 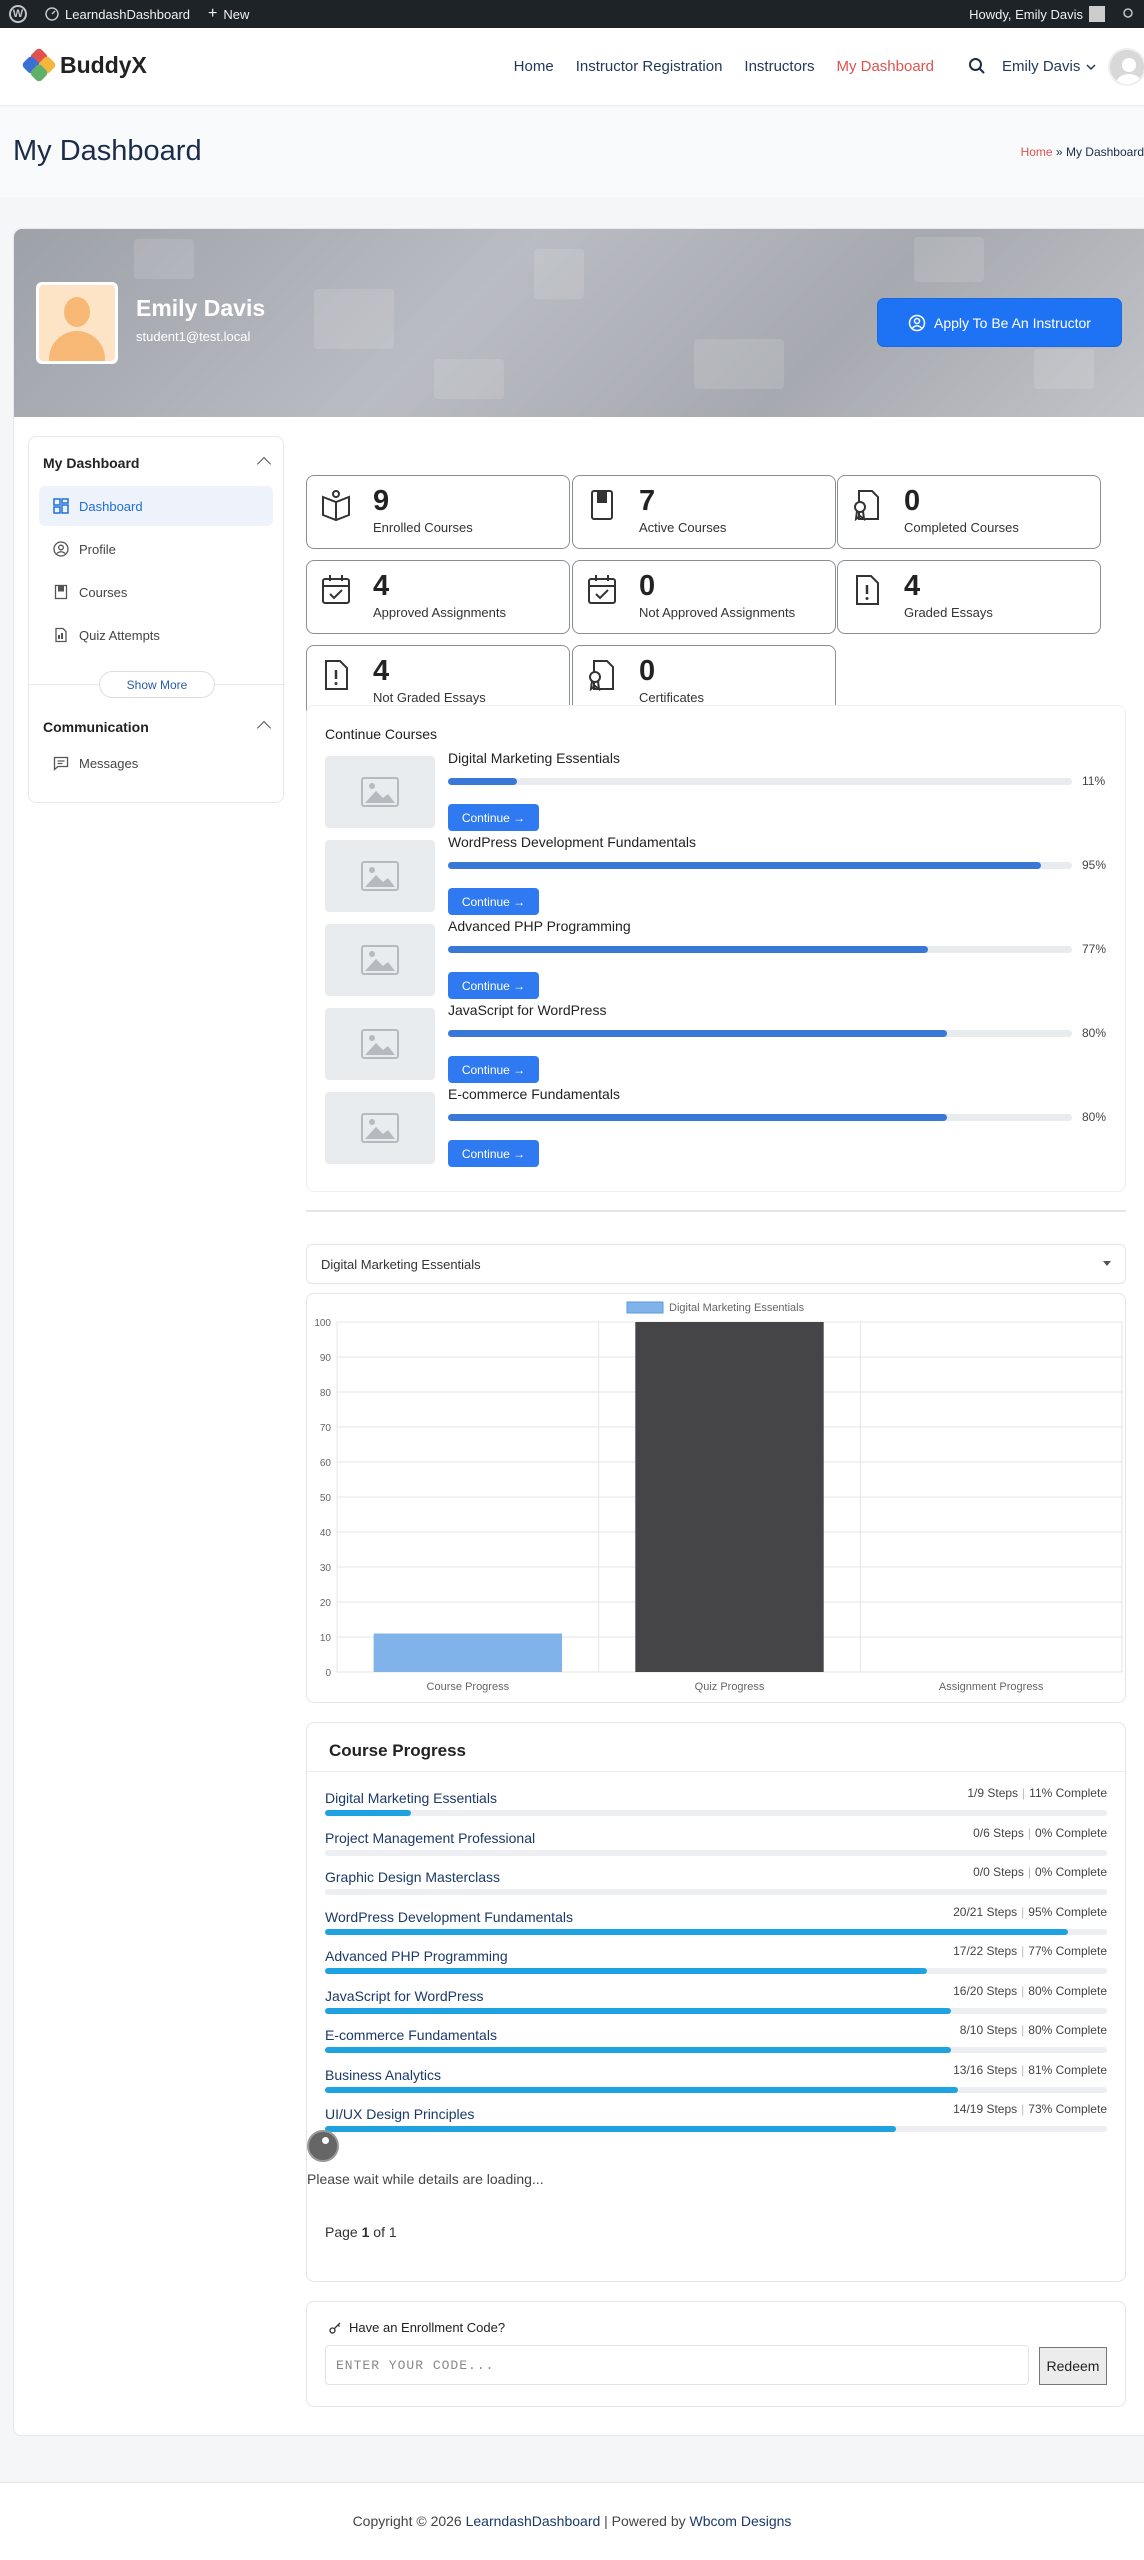 What do you see at coordinates (533, 2521) in the screenshot?
I see `footer-site-link: LearndashDashboard` at bounding box center [533, 2521].